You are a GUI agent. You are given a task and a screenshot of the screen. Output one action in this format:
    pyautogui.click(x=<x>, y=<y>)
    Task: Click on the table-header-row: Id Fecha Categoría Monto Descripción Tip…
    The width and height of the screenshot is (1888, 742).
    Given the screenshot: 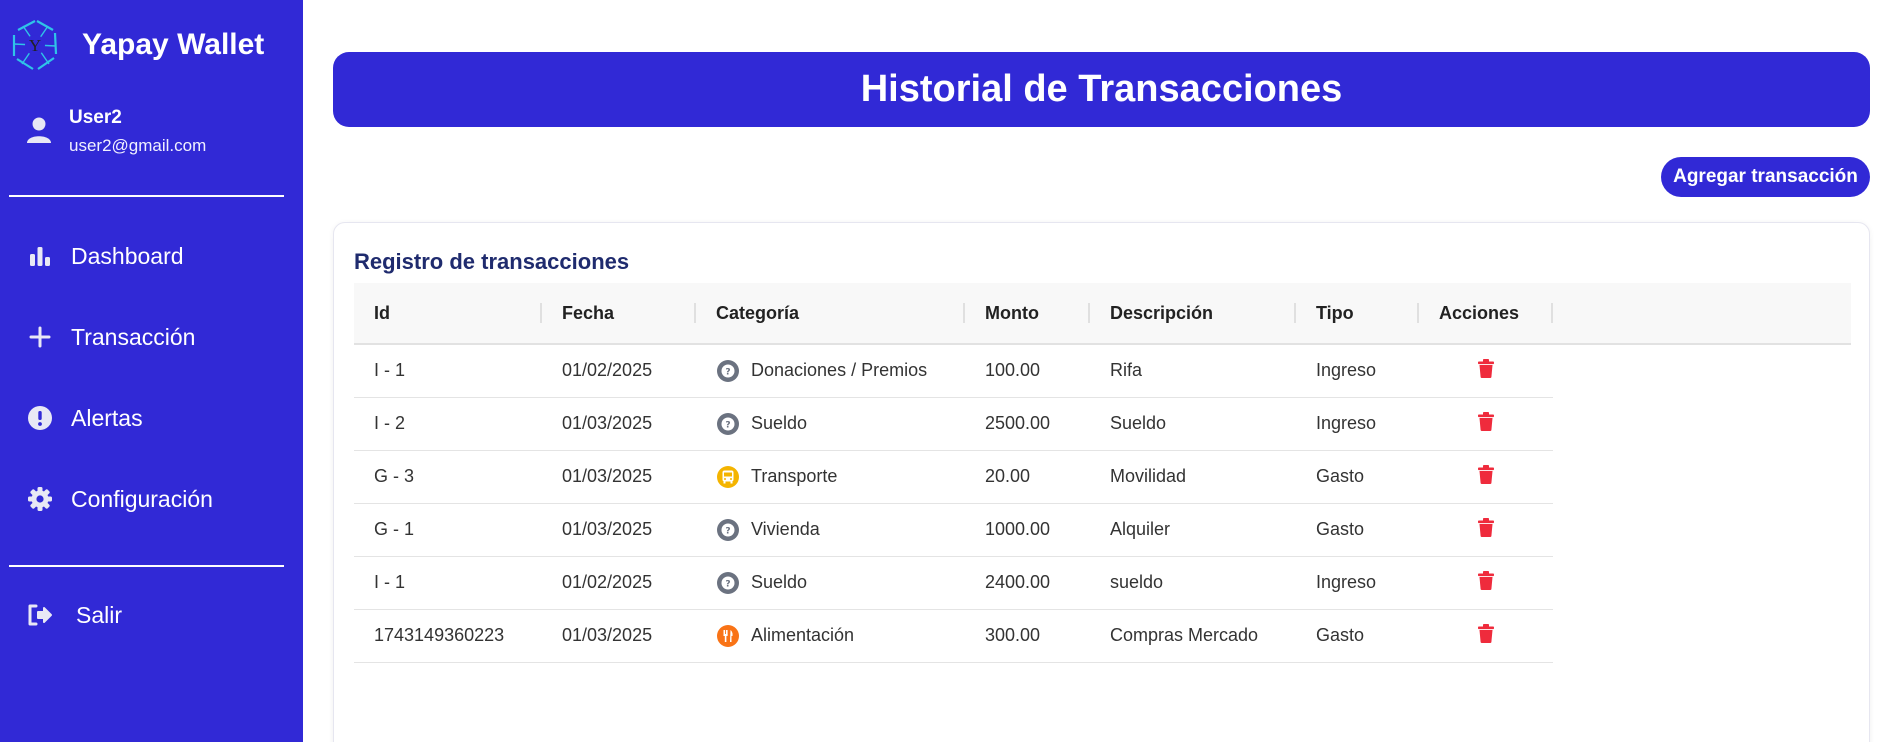 What is the action you would take?
    pyautogui.click(x=1102, y=313)
    